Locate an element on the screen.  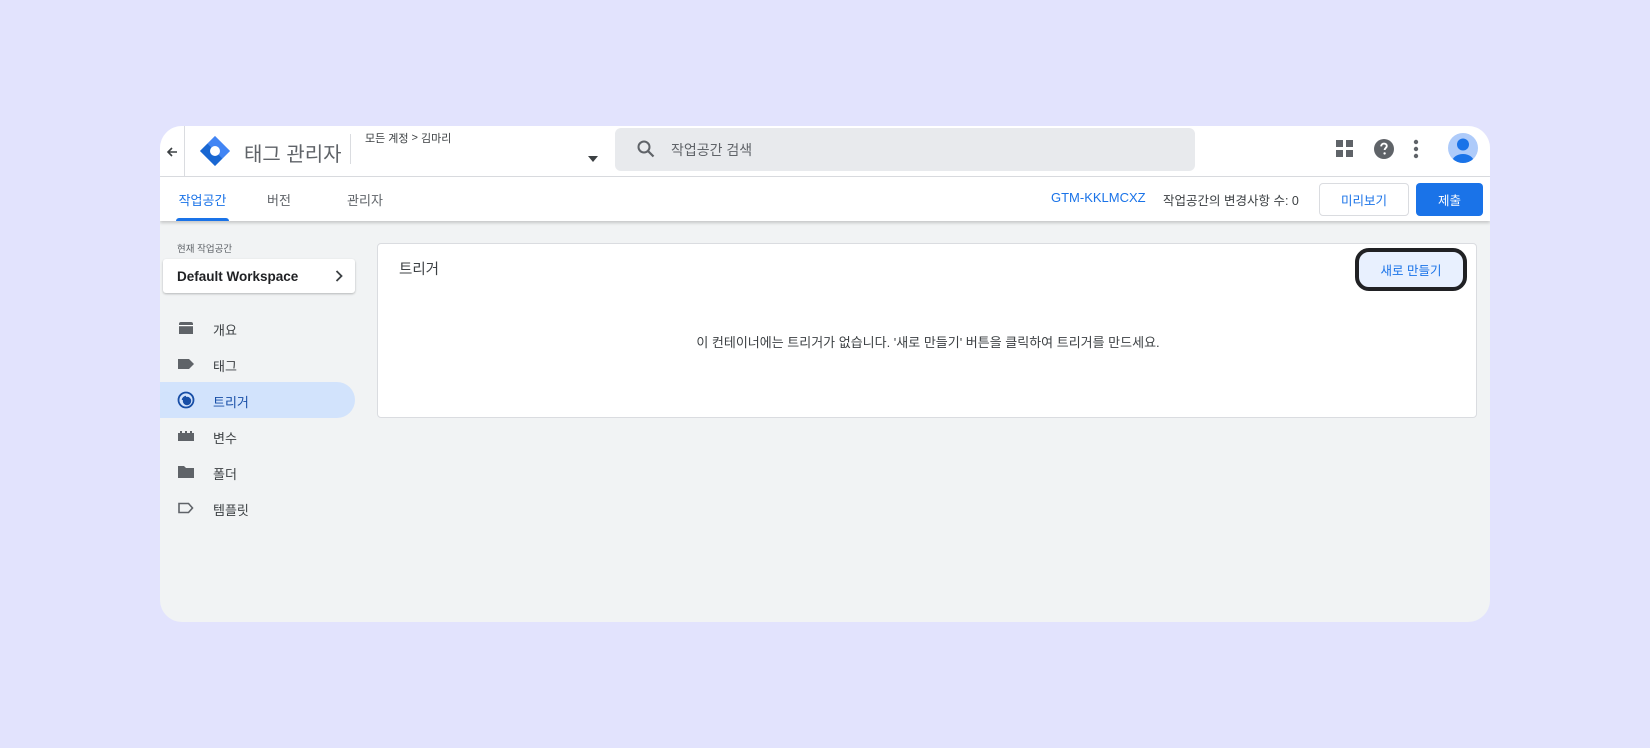
account-avatar is located at coordinates (1463, 148).